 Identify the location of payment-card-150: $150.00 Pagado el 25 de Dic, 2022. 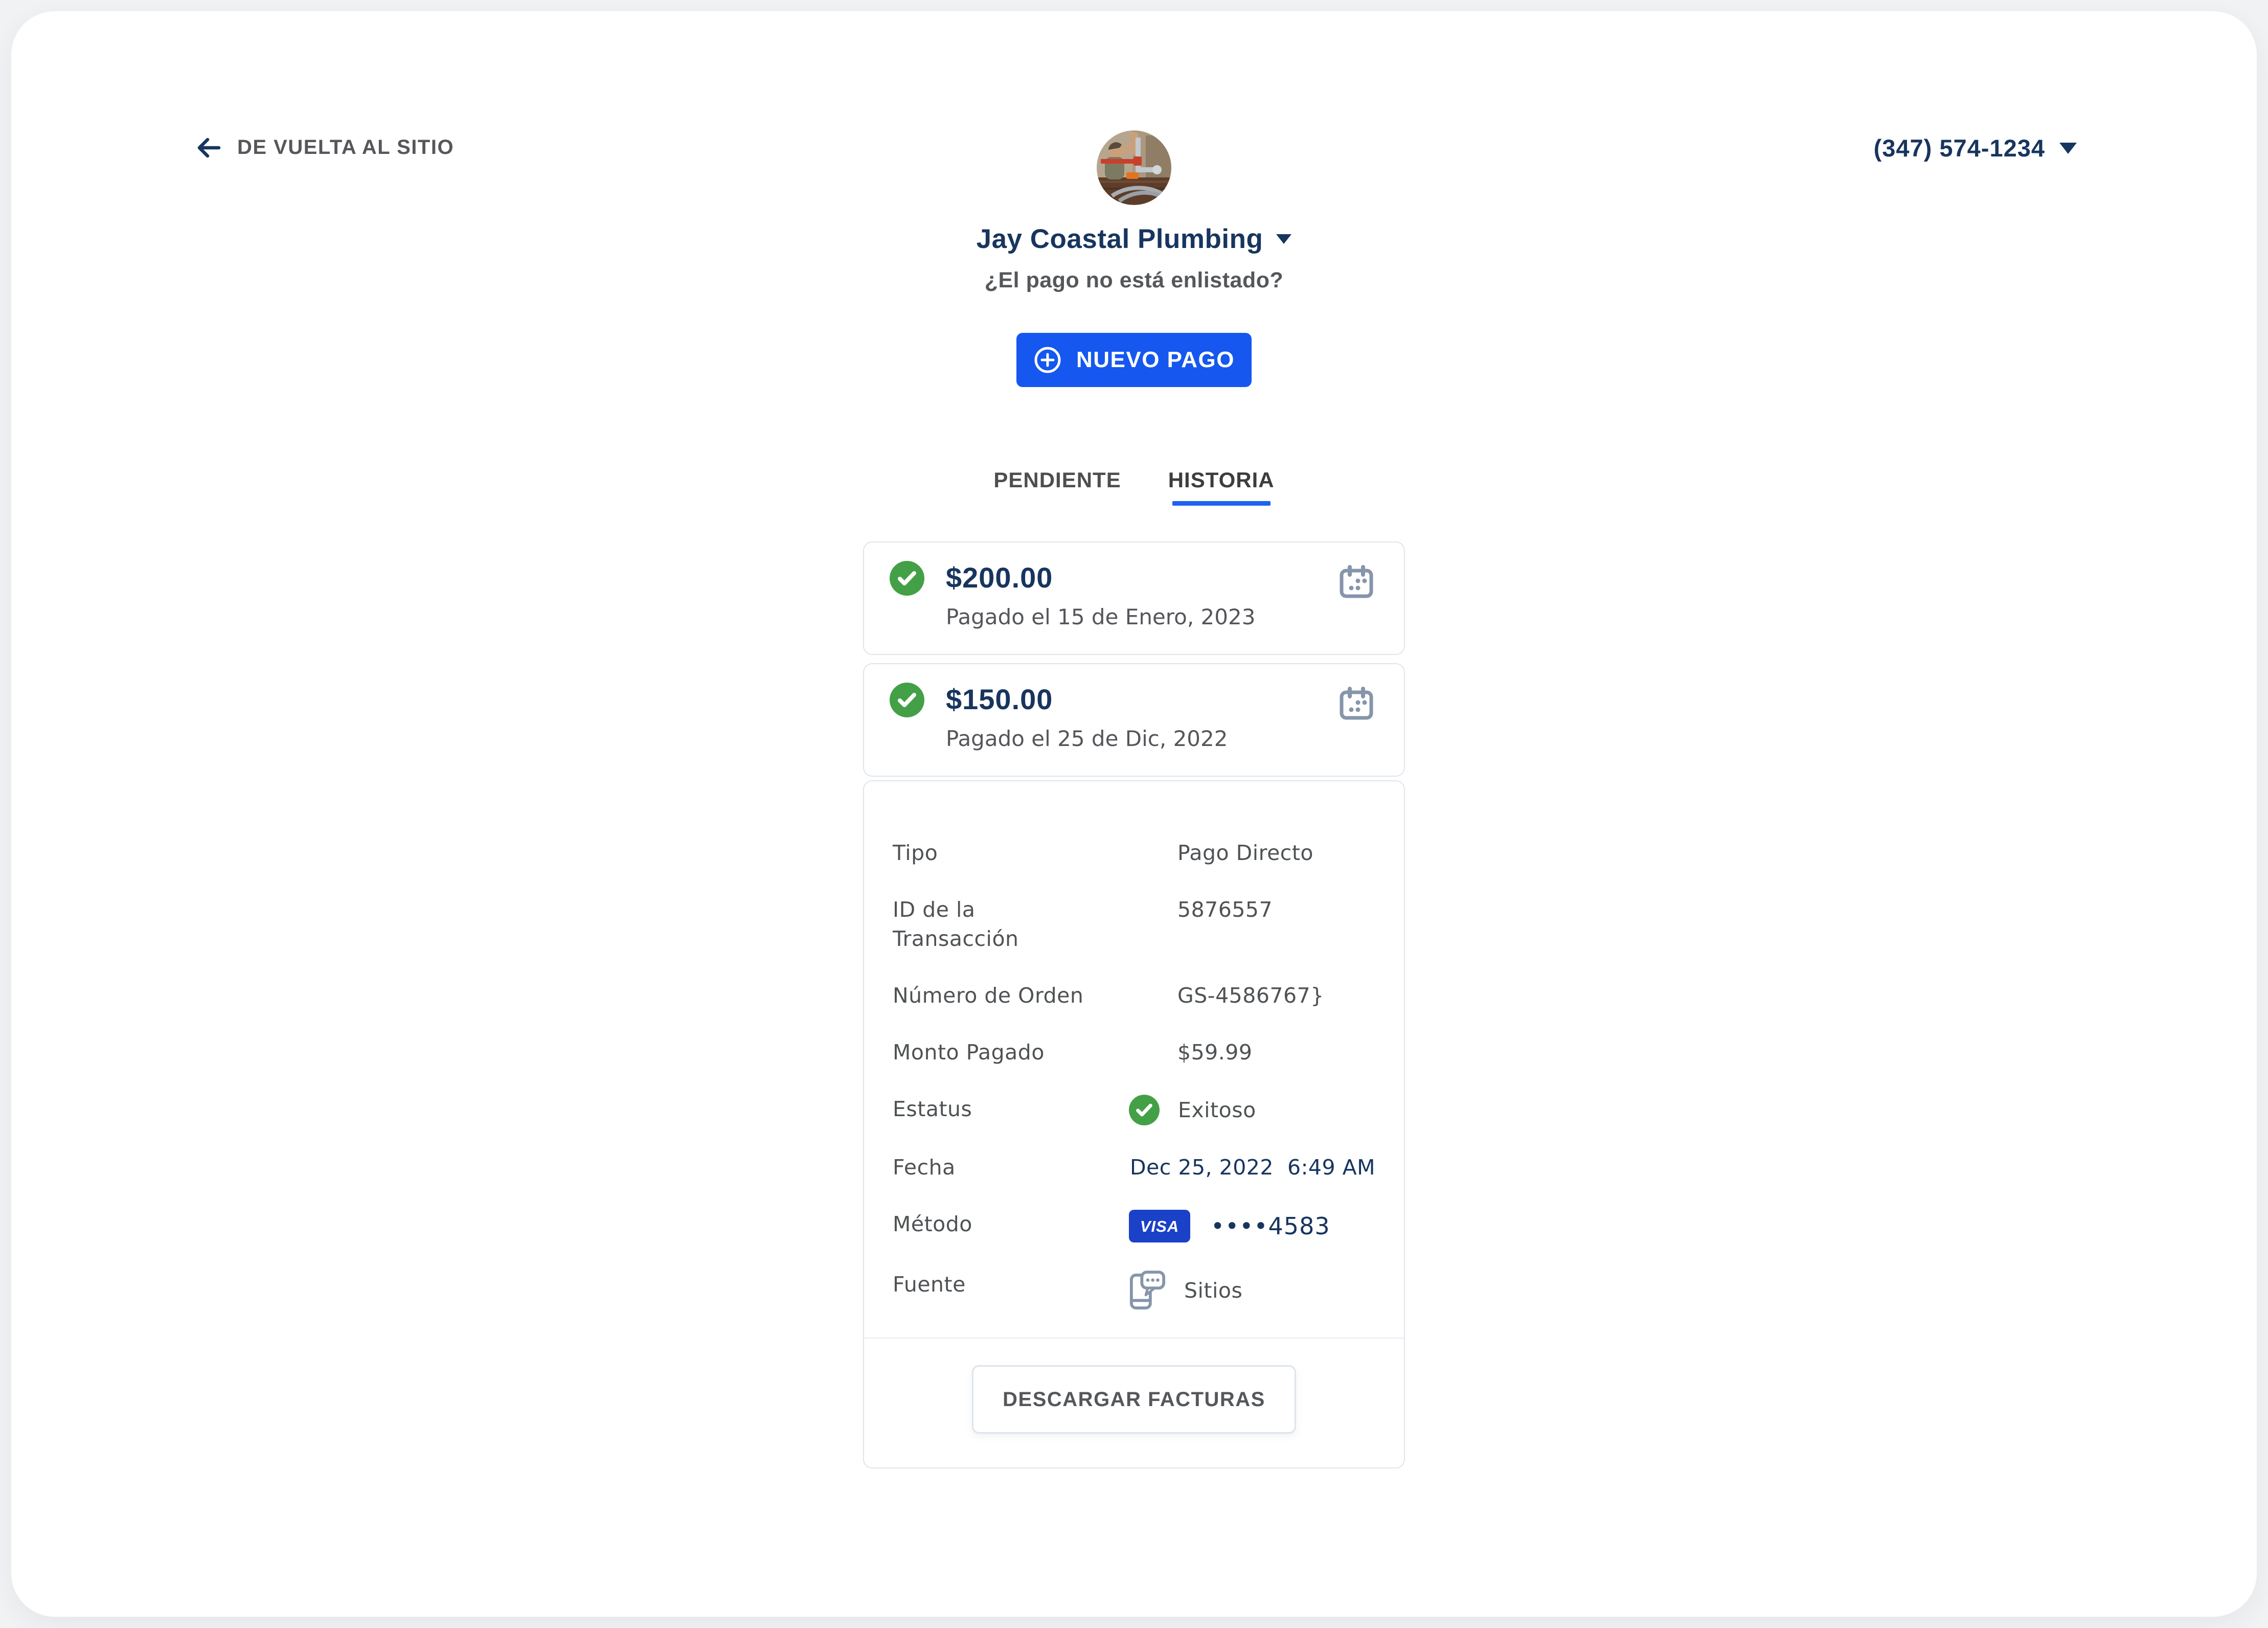
(1134, 720).